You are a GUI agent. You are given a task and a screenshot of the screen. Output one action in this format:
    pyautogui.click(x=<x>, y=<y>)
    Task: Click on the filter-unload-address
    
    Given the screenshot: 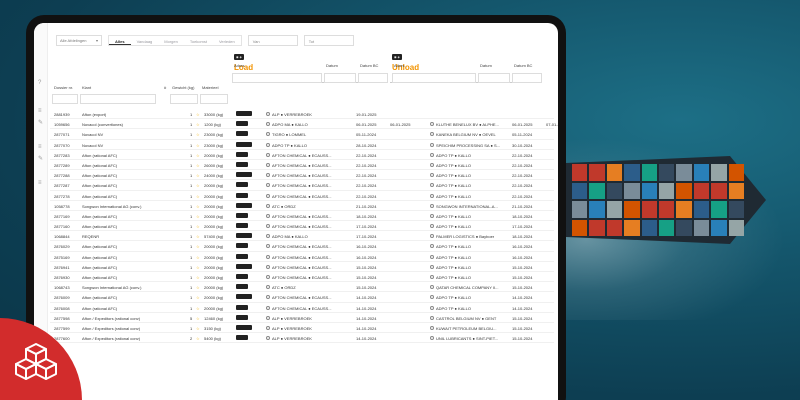 What is the action you would take?
    pyautogui.click(x=434, y=78)
    